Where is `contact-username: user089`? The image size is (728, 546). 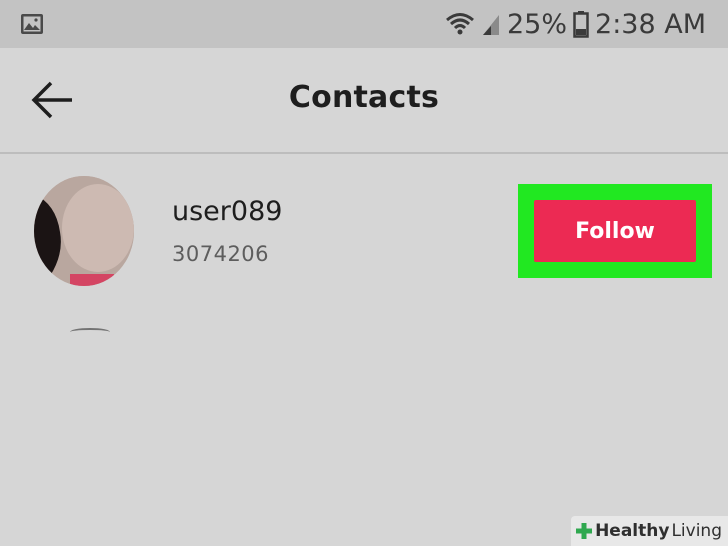 contact-username: user089 is located at coordinates (227, 211).